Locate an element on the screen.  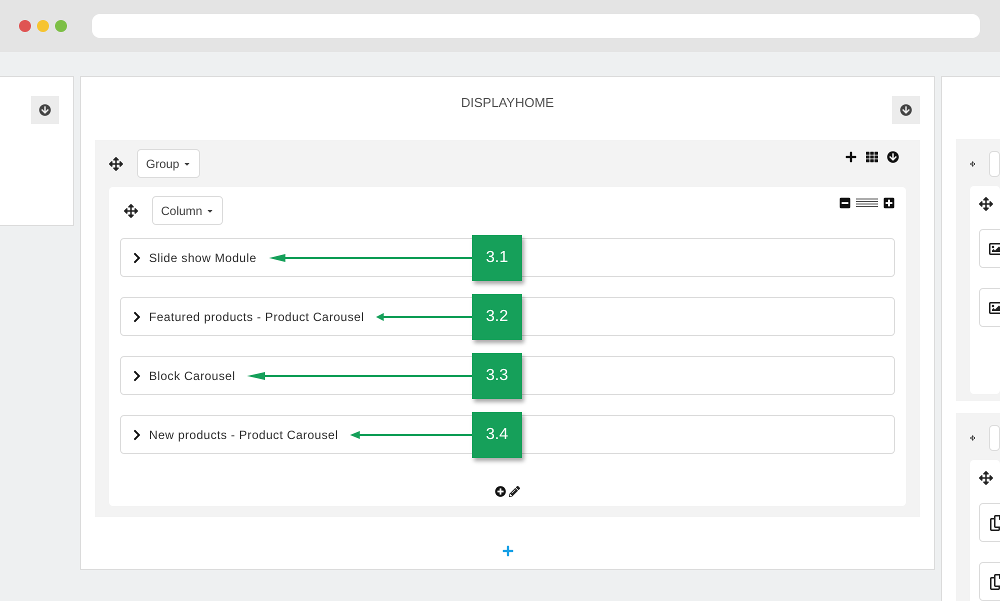
module-title: Block Carousel is located at coordinates (192, 376).